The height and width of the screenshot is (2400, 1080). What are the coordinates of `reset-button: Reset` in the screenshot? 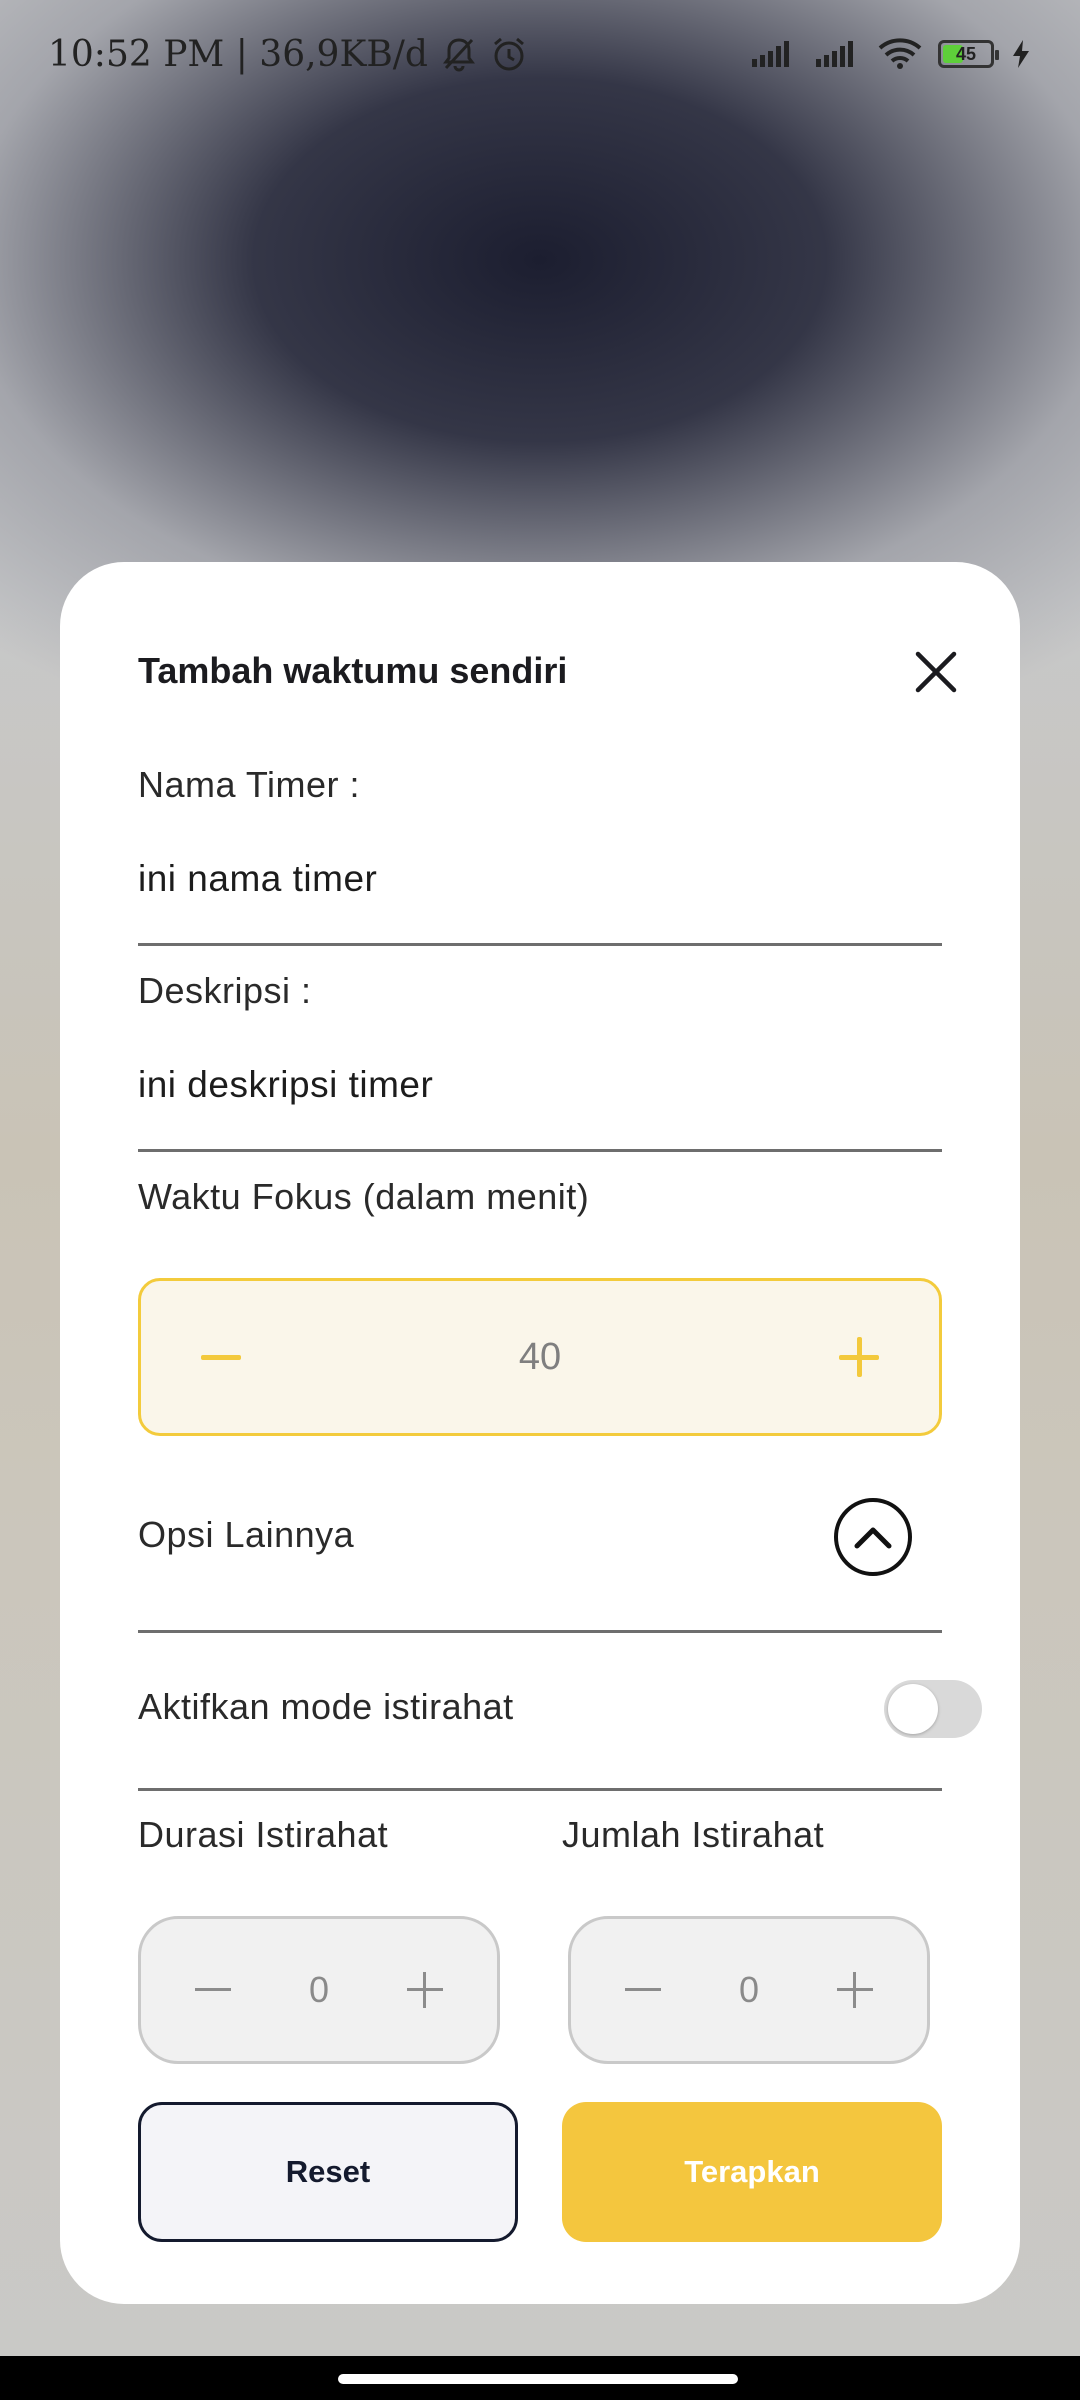 It's located at (328, 2172).